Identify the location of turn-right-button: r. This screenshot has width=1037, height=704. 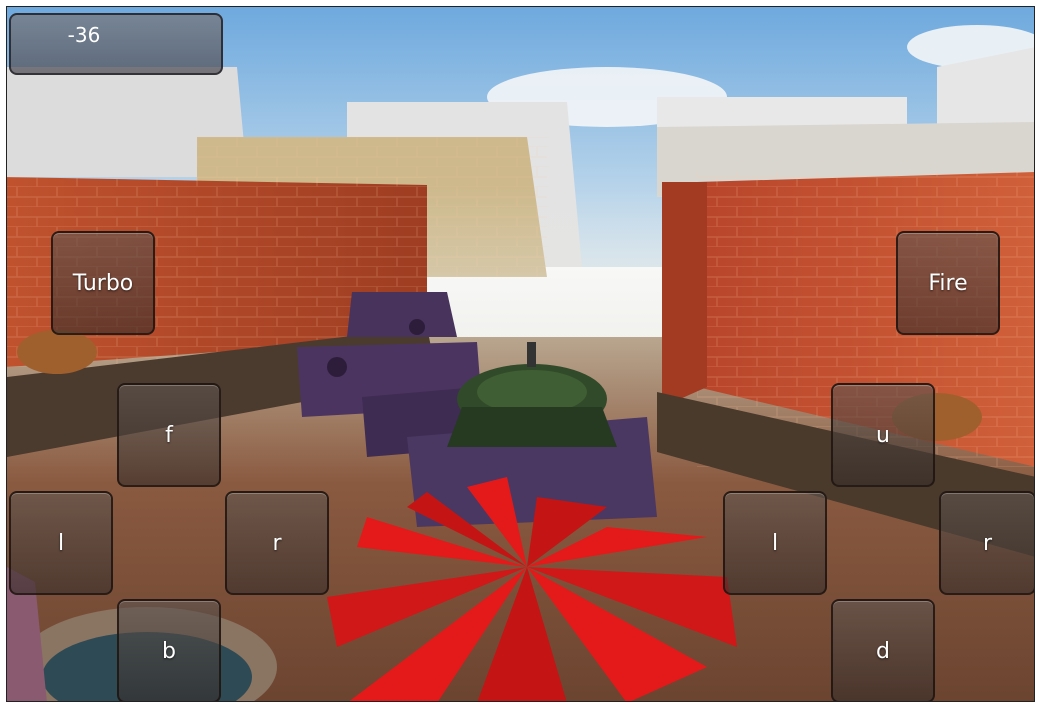
(277, 543).